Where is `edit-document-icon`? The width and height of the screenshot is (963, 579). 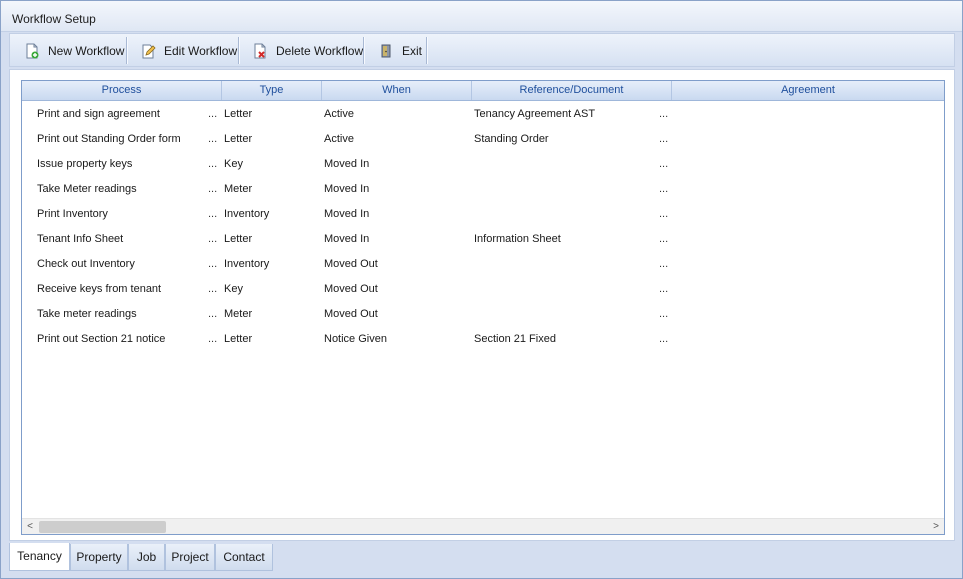 edit-document-icon is located at coordinates (148, 51).